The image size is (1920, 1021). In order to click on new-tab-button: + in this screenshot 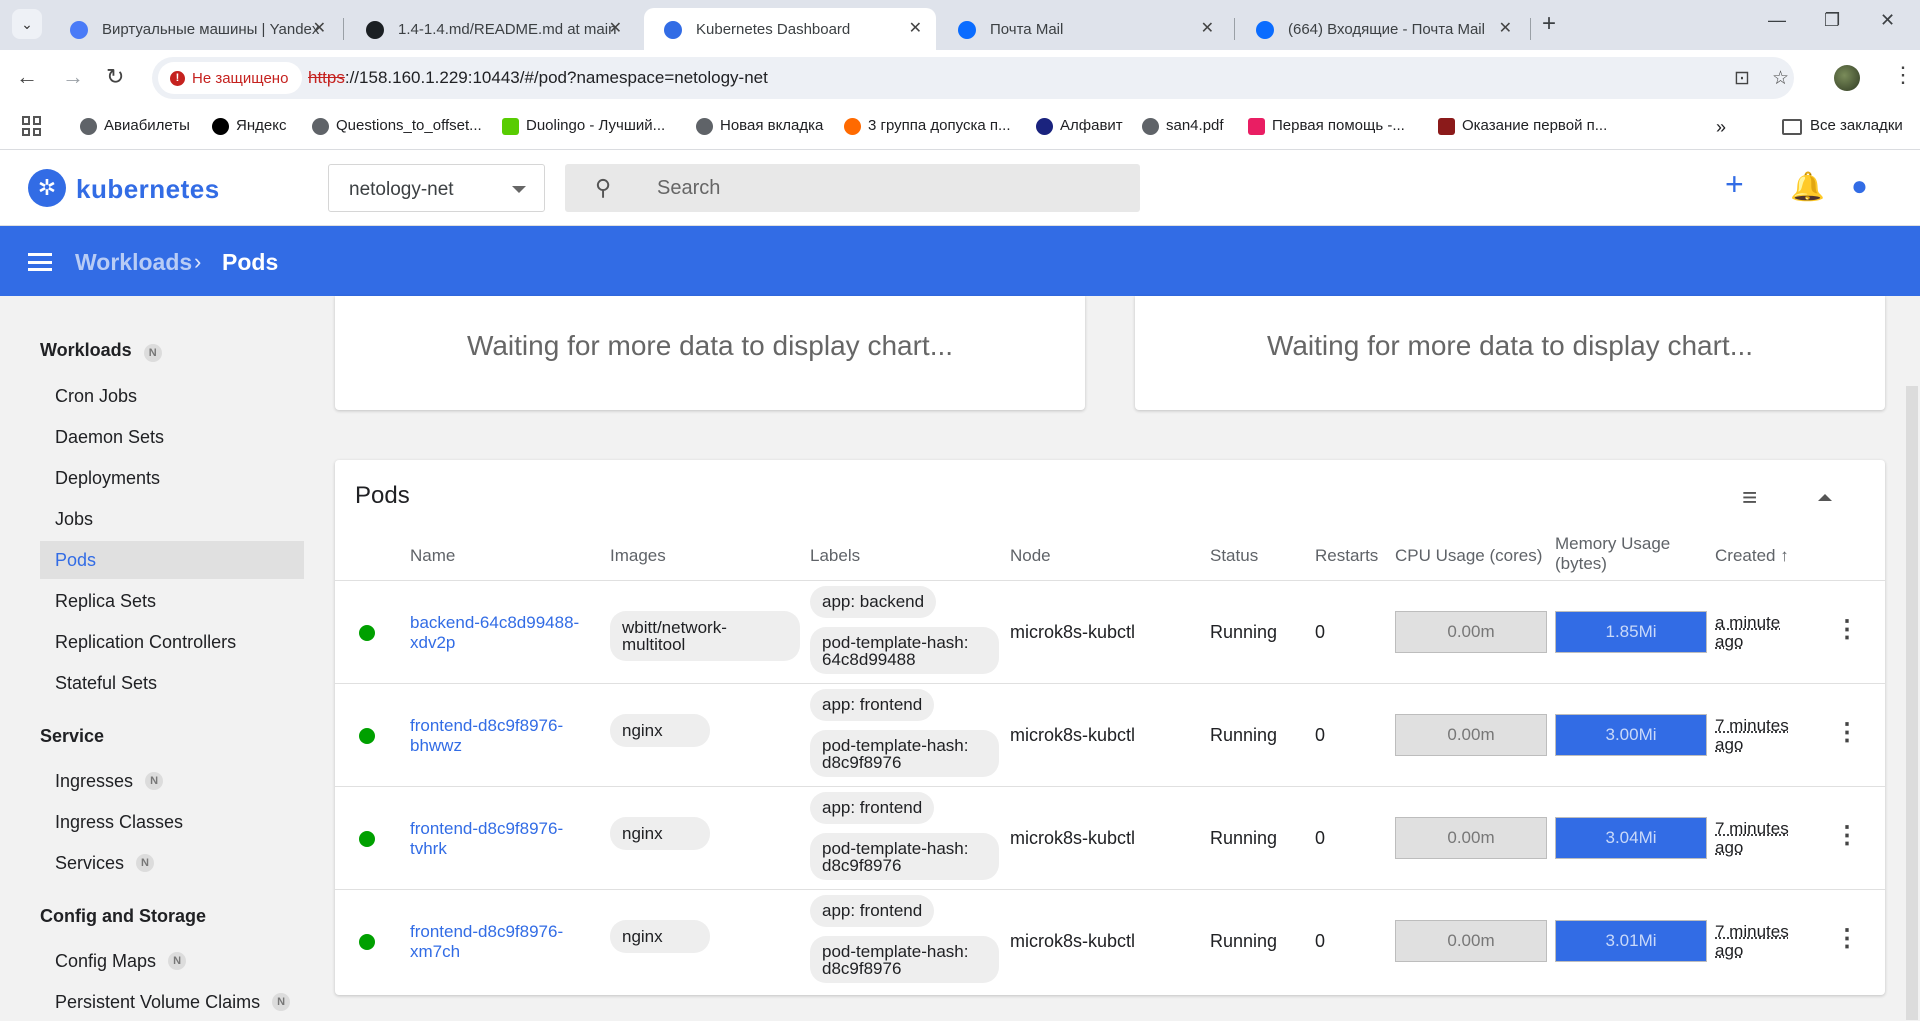, I will do `click(1549, 24)`.